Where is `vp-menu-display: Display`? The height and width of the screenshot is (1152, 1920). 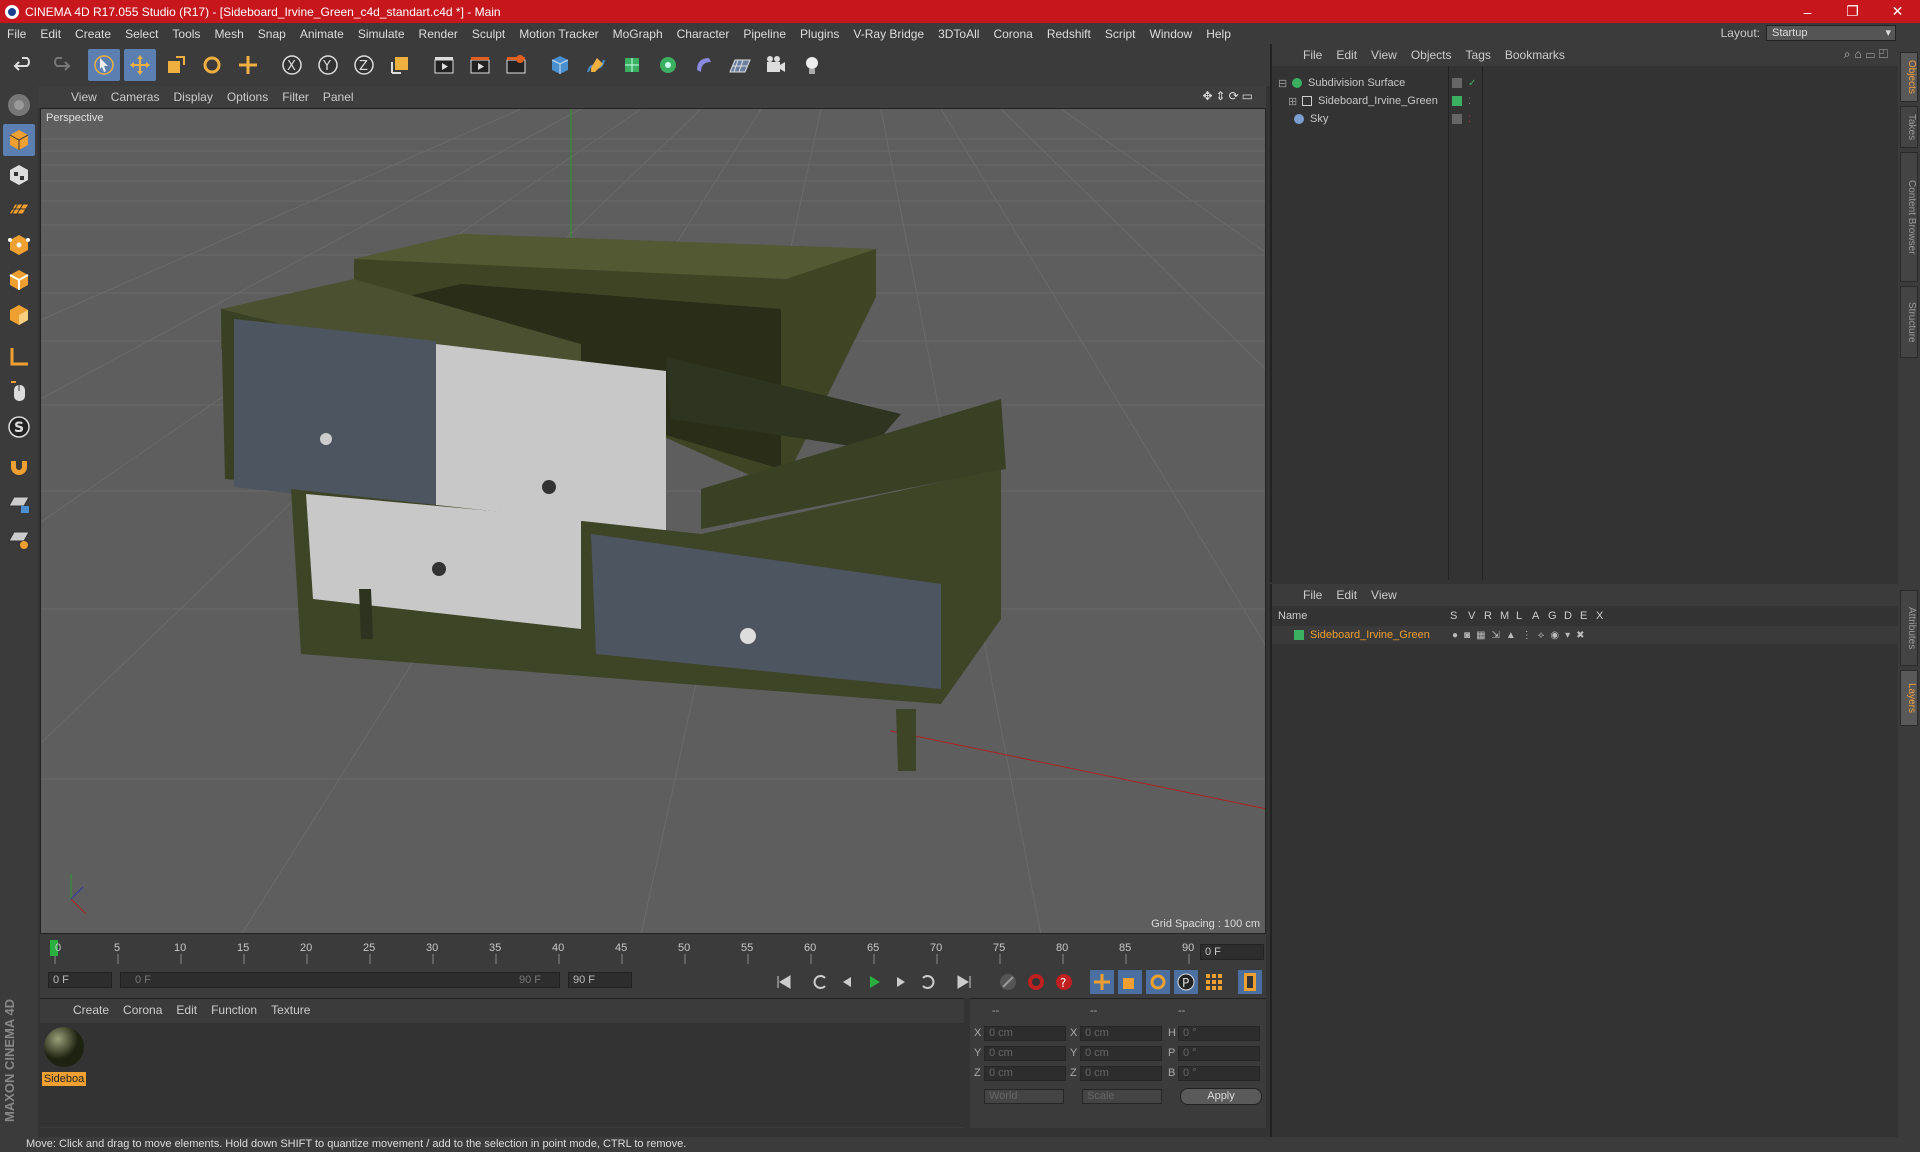 vp-menu-display: Display is located at coordinates (192, 97).